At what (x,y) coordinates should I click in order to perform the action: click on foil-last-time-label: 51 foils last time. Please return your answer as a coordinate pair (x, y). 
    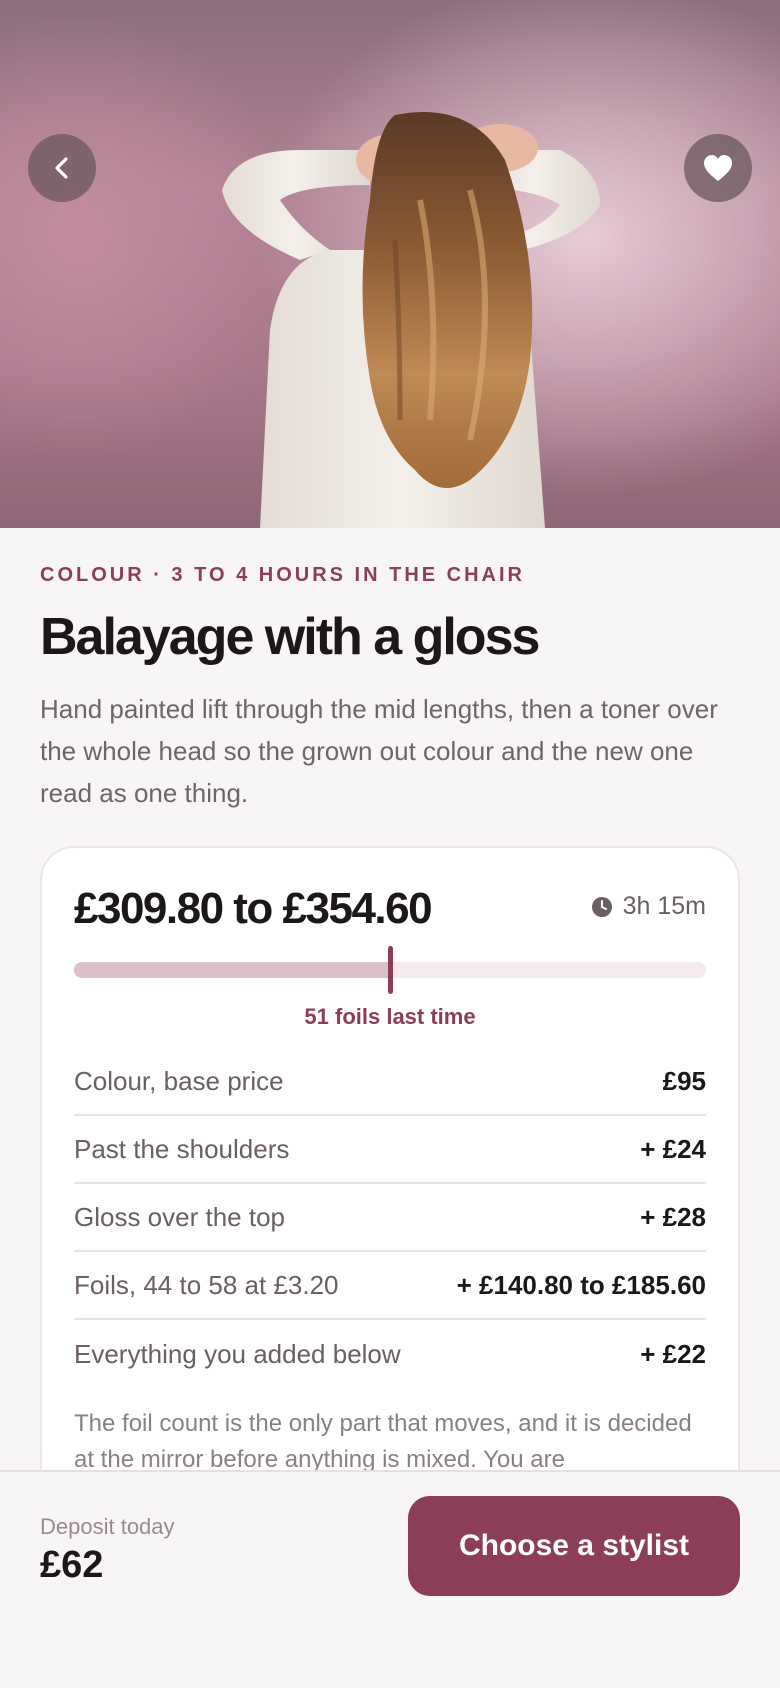
    Looking at the image, I should click on (390, 1016).